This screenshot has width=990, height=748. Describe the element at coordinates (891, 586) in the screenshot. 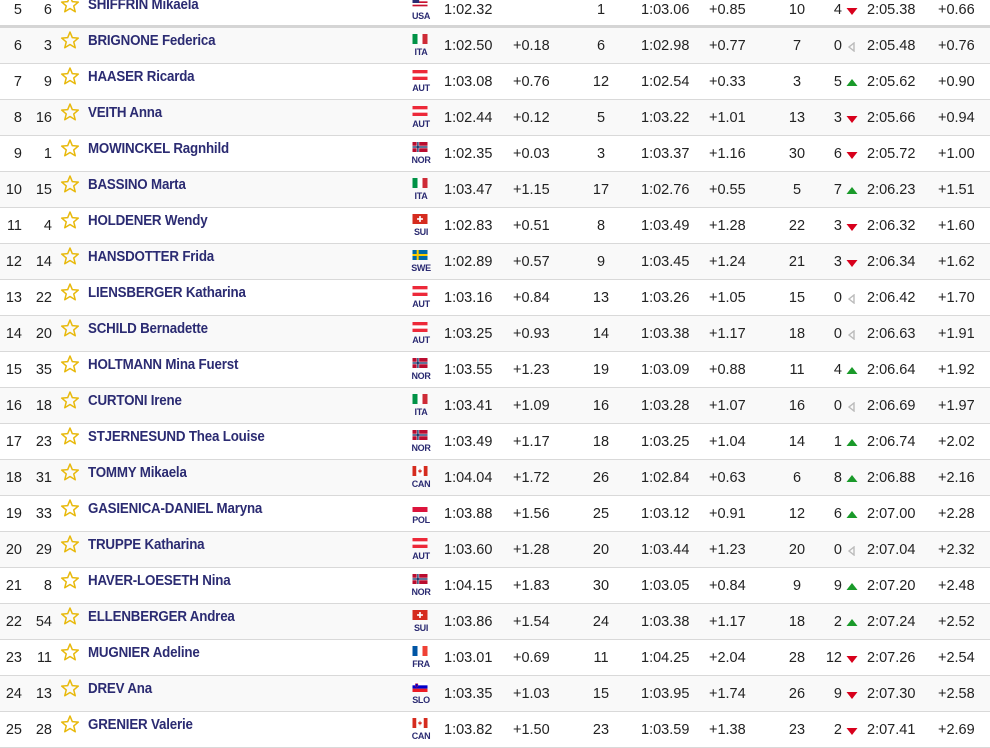

I see `total-time: 2:07.20` at that location.